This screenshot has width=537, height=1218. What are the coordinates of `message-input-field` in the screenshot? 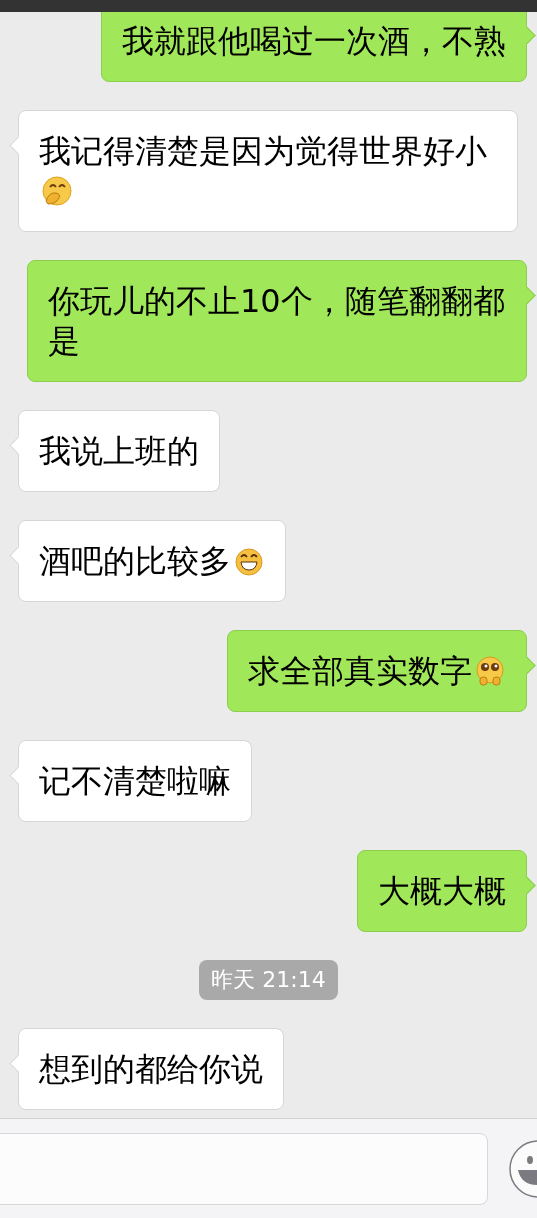 It's located at (244, 1168).